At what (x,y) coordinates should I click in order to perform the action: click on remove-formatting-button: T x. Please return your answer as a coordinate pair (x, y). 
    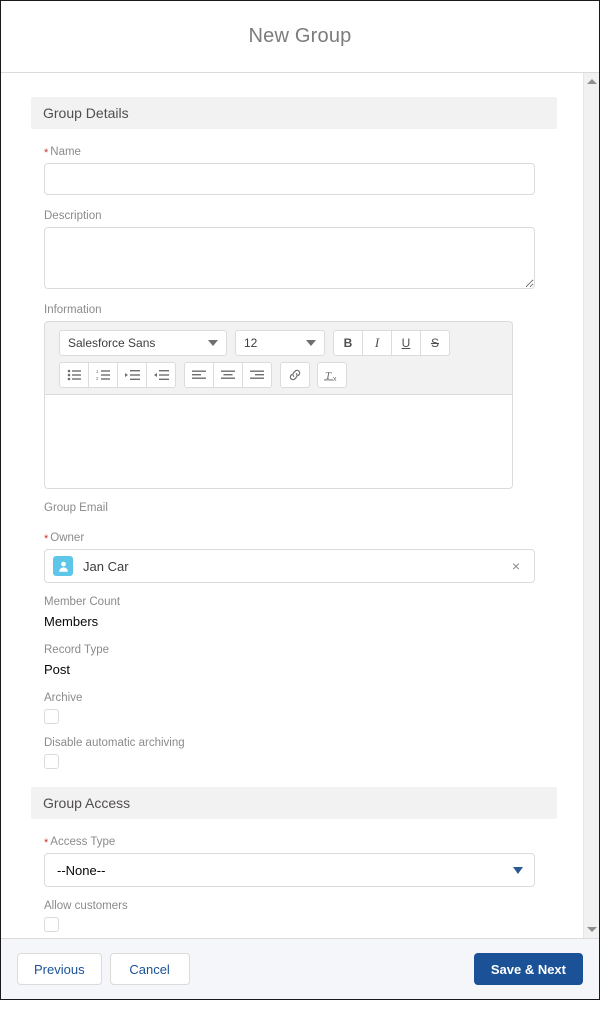
    Looking at the image, I should click on (332, 375).